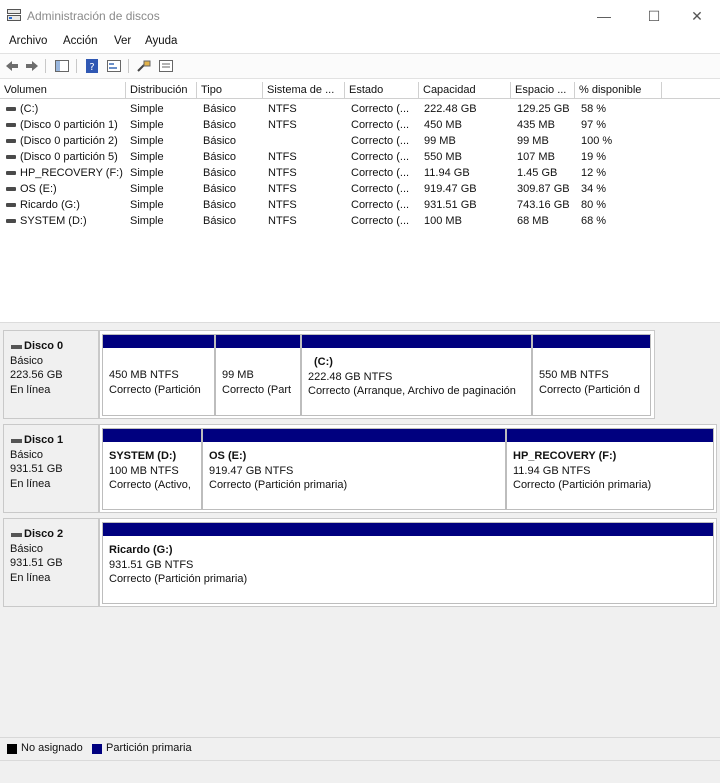  What do you see at coordinates (230, 90) in the screenshot?
I see `column-header-tipo: Tipo` at bounding box center [230, 90].